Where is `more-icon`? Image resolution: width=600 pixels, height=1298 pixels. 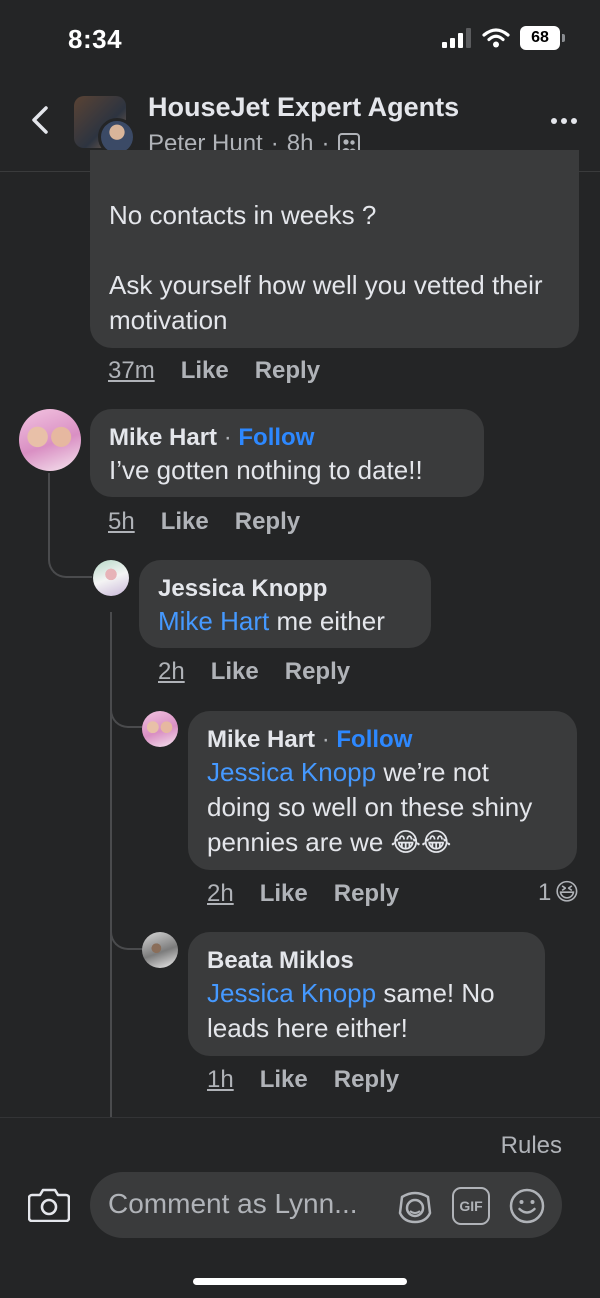 more-icon is located at coordinates (564, 121).